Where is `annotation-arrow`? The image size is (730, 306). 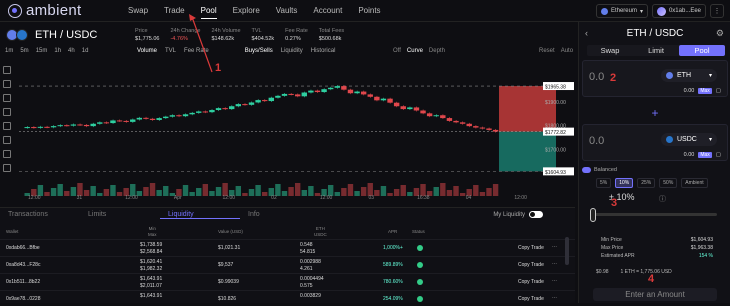 annotation-arrow is located at coordinates (202, 44).